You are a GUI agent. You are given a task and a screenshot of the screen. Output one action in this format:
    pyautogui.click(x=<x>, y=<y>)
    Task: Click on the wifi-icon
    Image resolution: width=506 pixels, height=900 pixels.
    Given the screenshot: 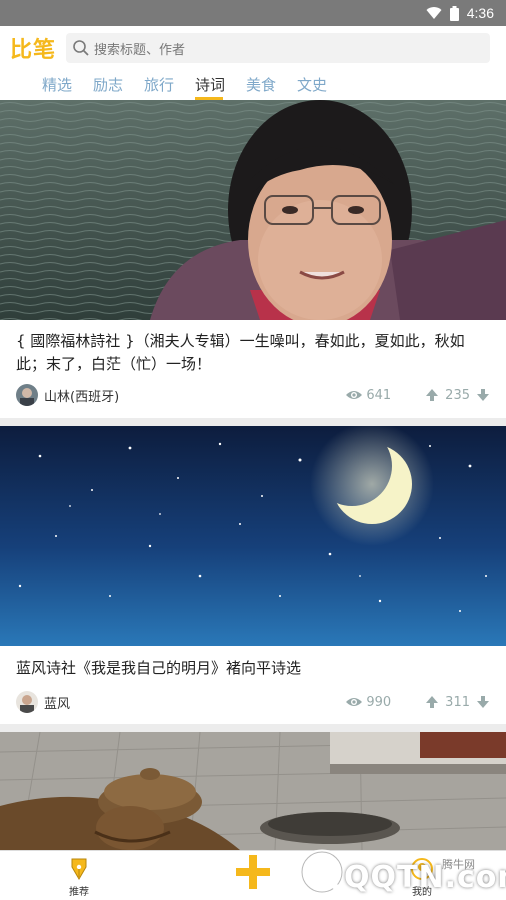 What is the action you would take?
    pyautogui.click(x=434, y=13)
    